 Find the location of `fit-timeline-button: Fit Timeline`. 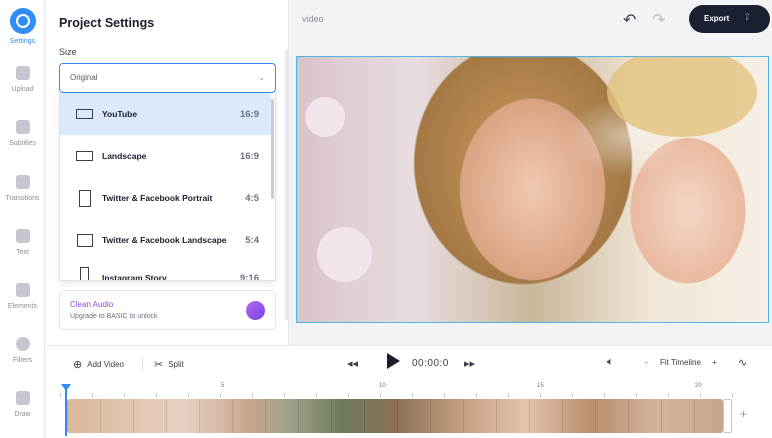

fit-timeline-button: Fit Timeline is located at coordinates (680, 362).